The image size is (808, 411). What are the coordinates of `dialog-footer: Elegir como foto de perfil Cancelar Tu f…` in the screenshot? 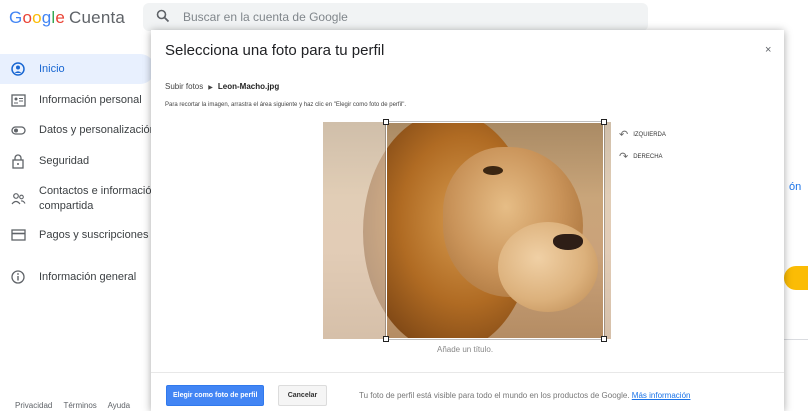 It's located at (467, 391).